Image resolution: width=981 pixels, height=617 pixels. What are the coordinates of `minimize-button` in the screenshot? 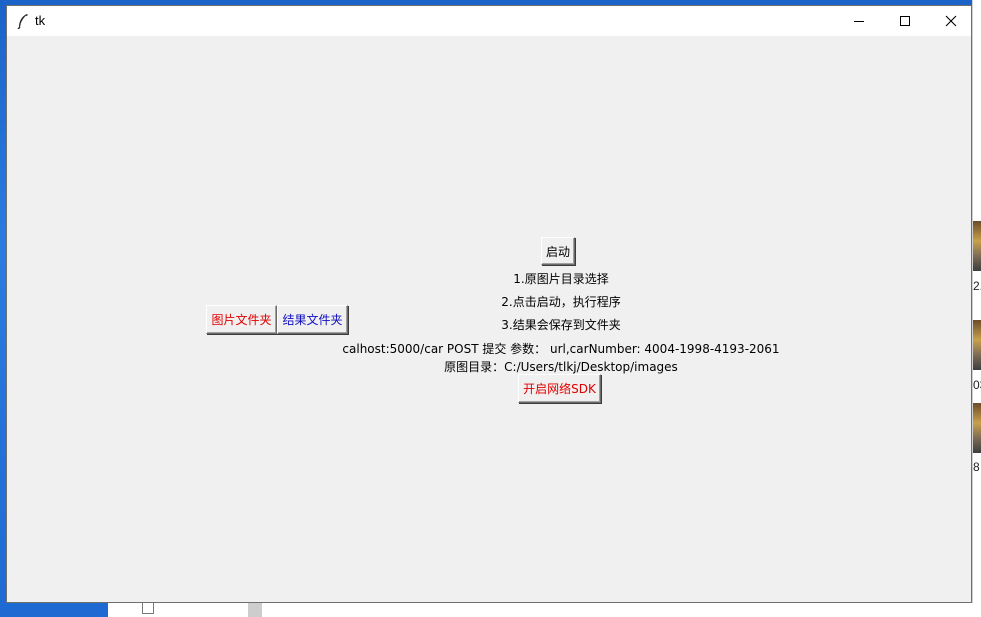 It's located at (859, 21).